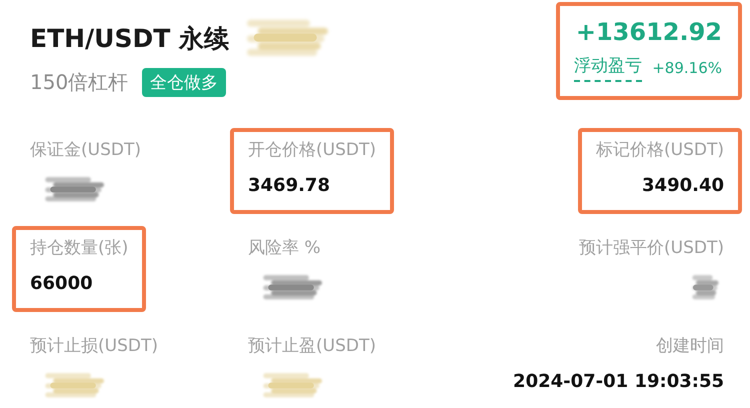  What do you see at coordinates (312, 346) in the screenshot?
I see `field-label: 预计止盈(USDT)` at bounding box center [312, 346].